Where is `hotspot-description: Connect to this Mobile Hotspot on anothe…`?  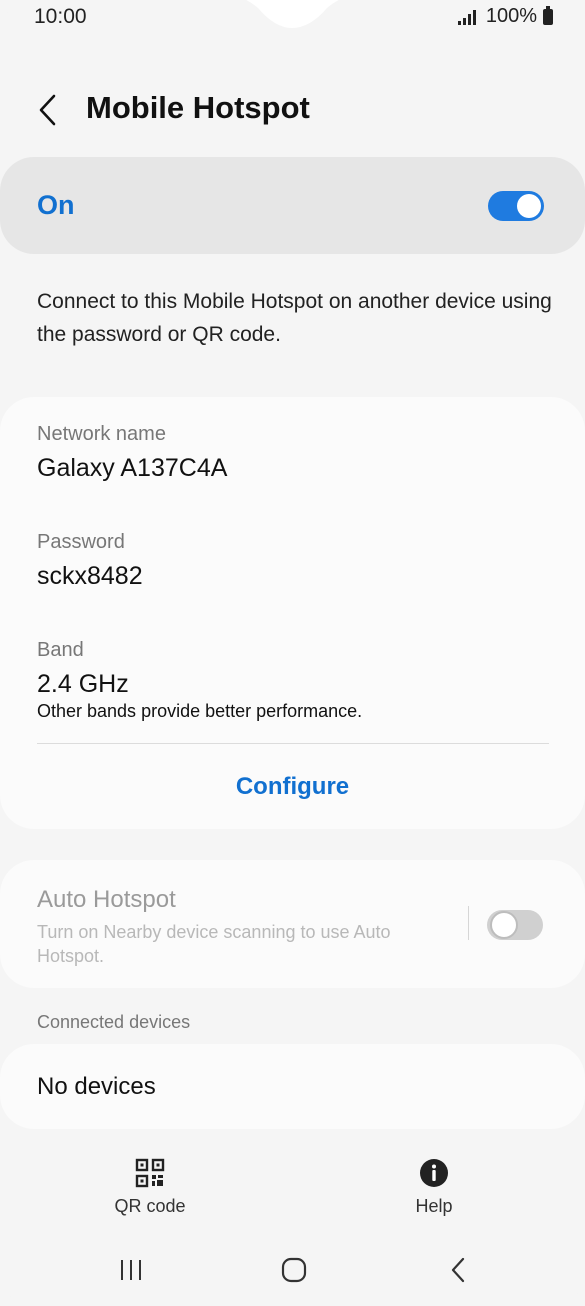
hotspot-description: Connect to this Mobile Hotspot on anothe… is located at coordinates (294, 318).